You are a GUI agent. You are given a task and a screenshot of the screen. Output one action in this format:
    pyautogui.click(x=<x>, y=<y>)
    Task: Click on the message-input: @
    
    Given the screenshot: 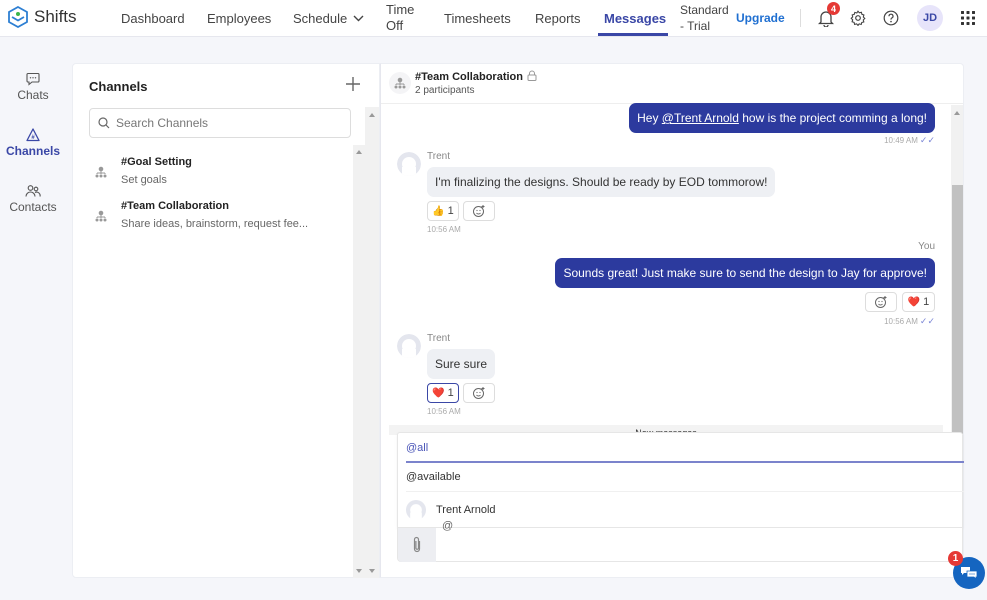 What is the action you would take?
    pyautogui.click(x=447, y=526)
    